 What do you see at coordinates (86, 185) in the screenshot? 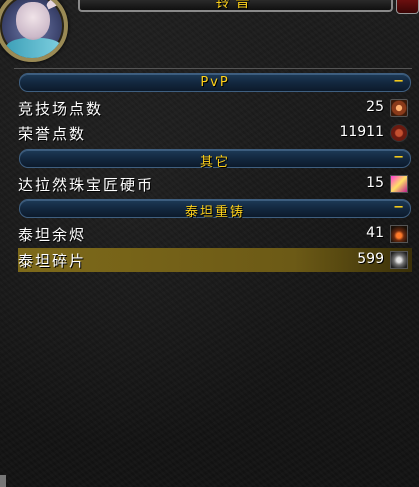
I see `currency-name: 达拉然珠宝匠硬币` at bounding box center [86, 185].